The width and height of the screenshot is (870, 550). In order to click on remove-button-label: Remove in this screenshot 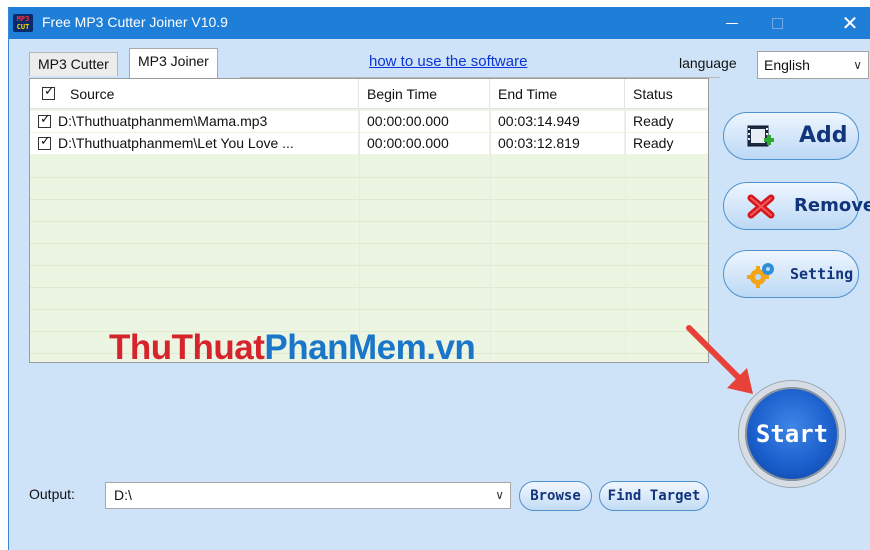, I will do `click(832, 205)`.